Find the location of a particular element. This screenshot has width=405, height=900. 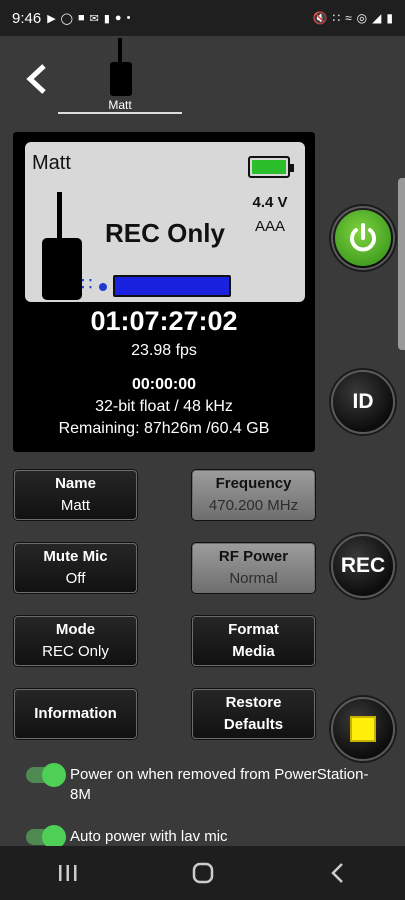

battery-charging-icon: ▮ is located at coordinates (389, 18).